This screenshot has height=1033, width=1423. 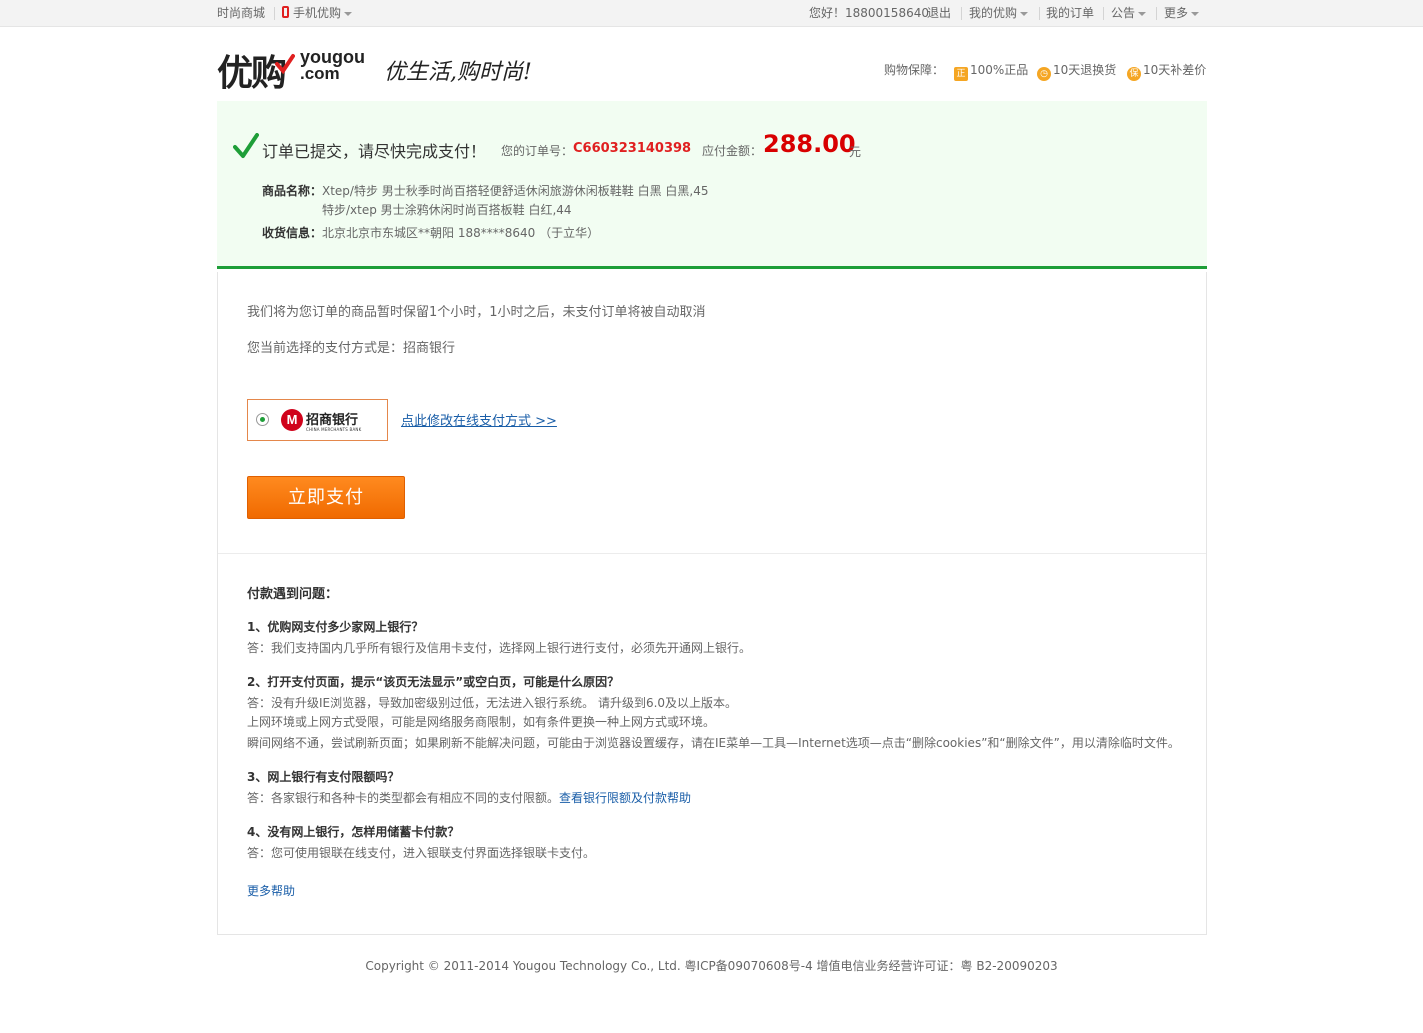 I want to click on logo-check-icon, so click(x=285, y=64).